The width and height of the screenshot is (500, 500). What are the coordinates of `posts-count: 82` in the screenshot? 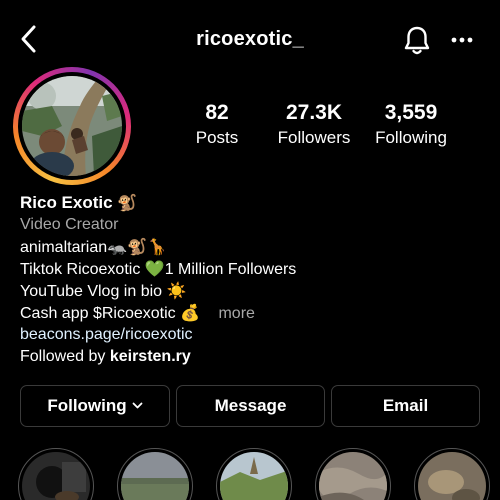 It's located at (217, 112).